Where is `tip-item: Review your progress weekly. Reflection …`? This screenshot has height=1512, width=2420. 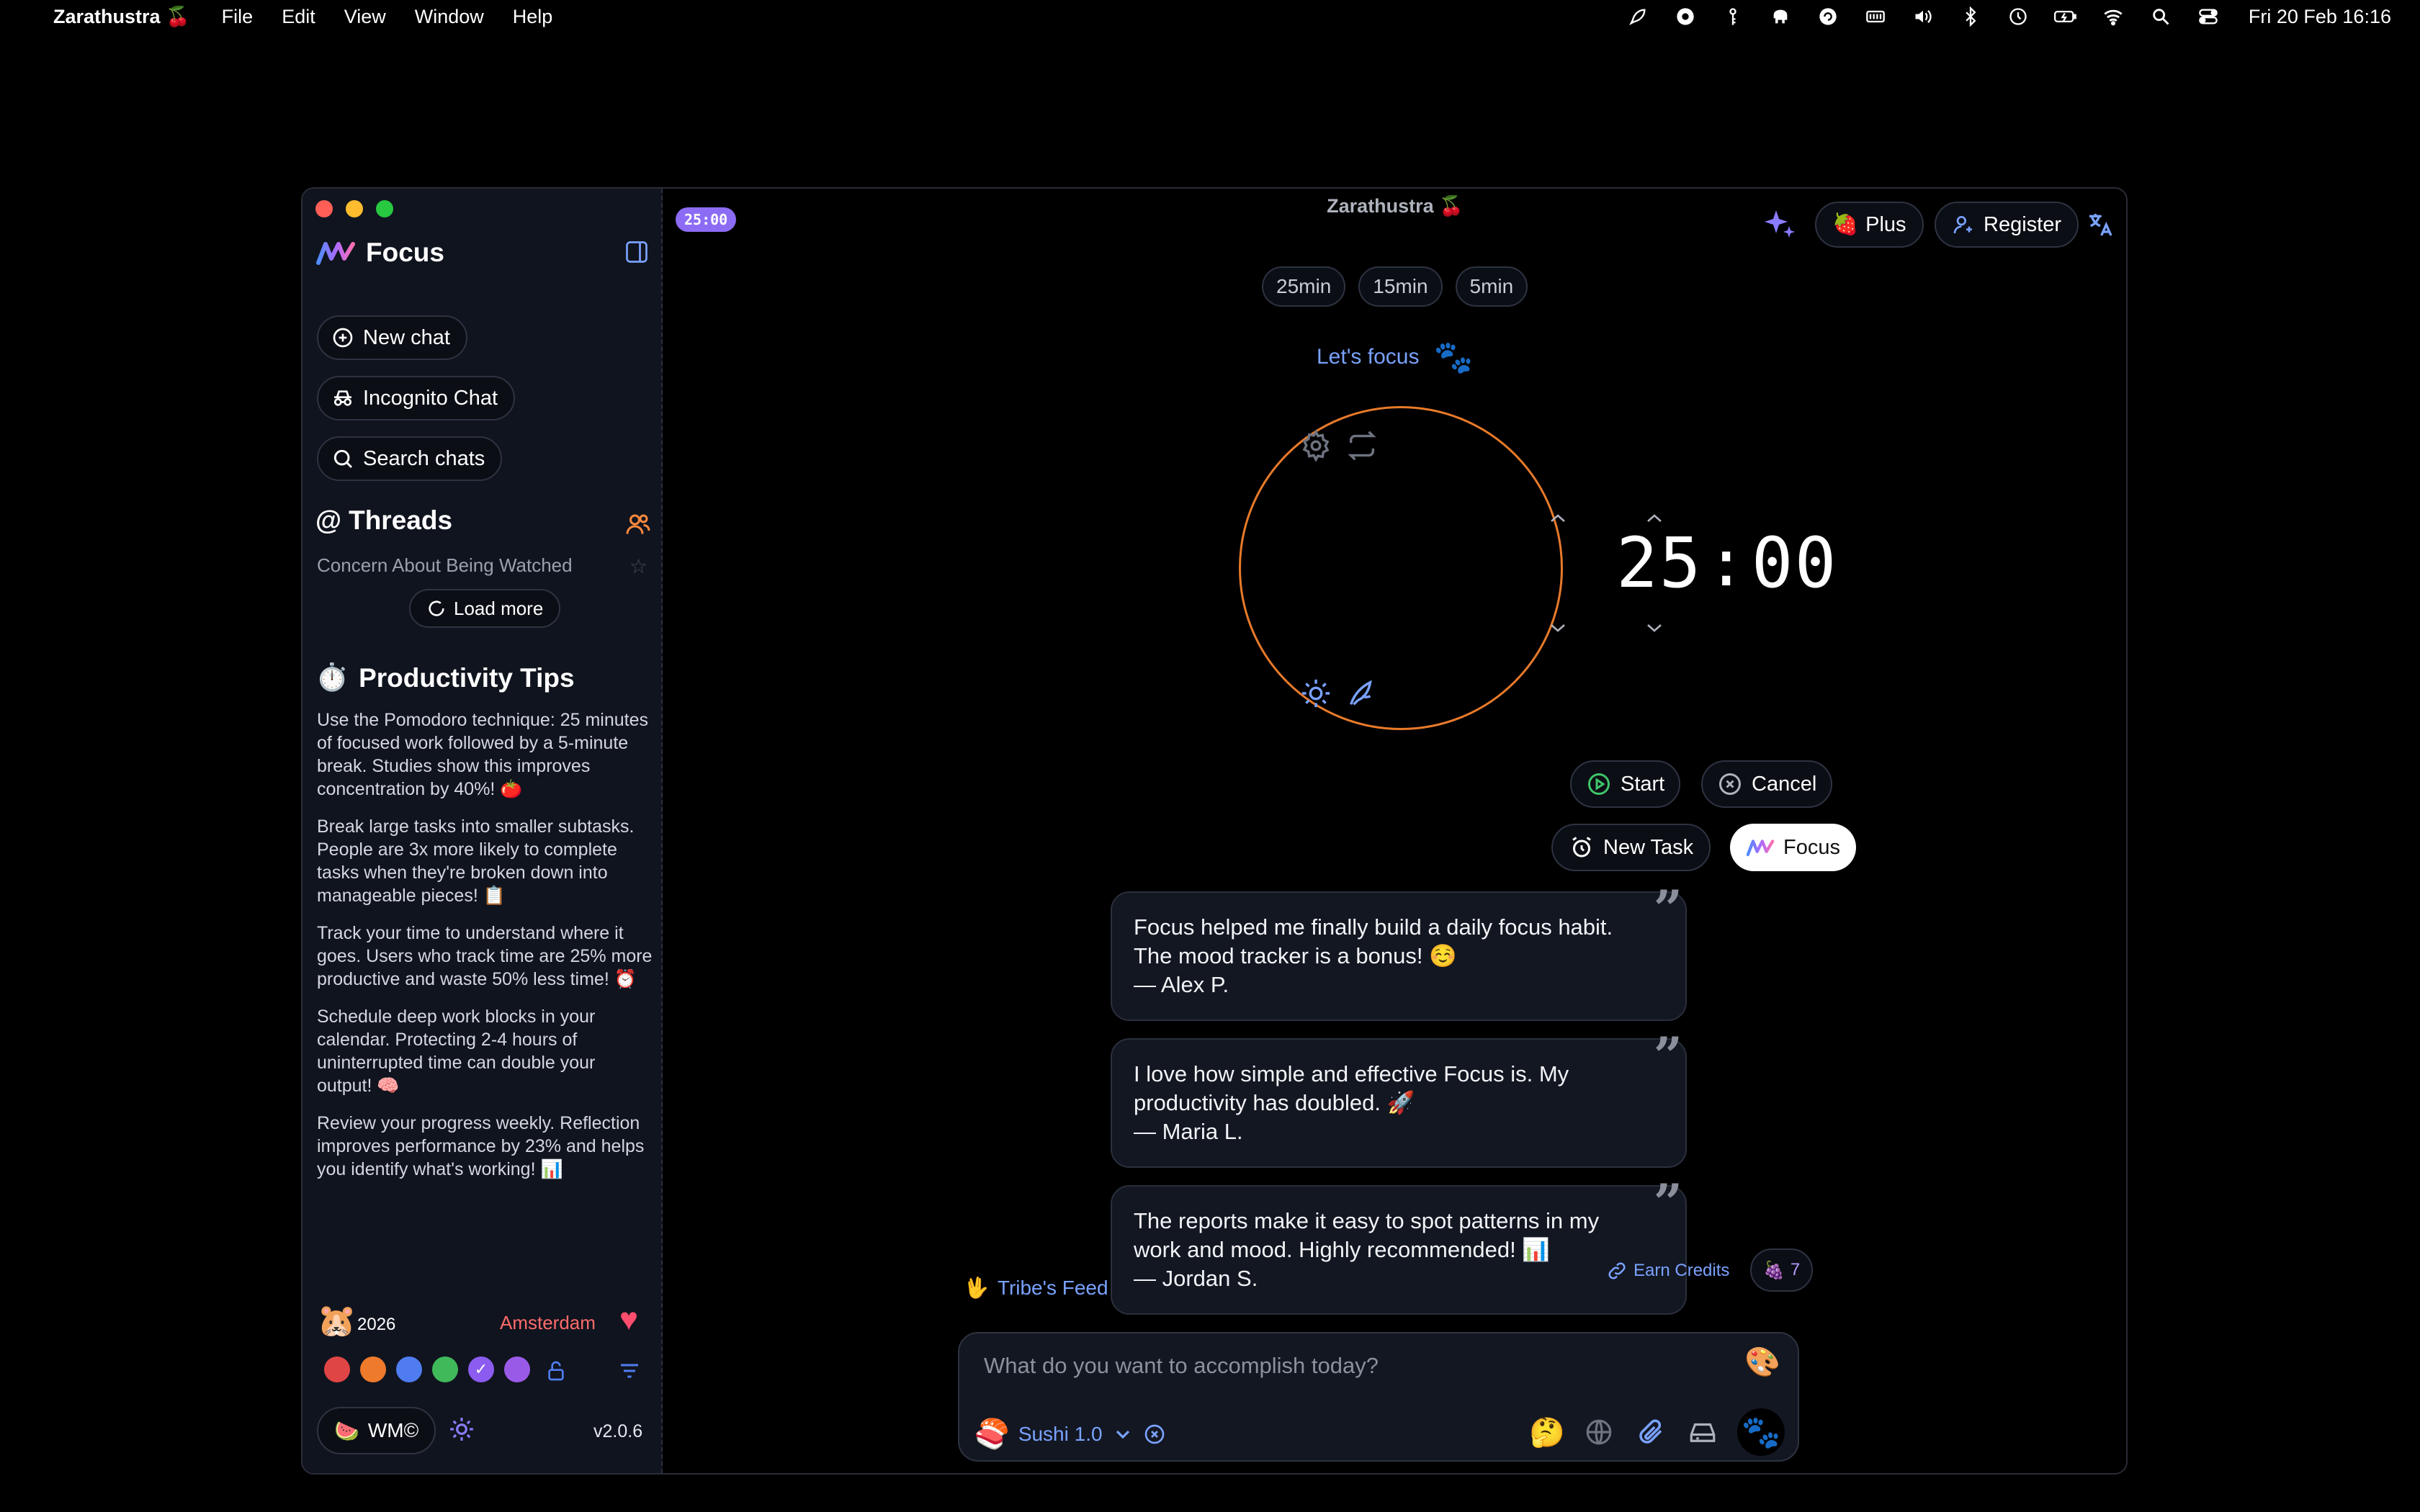
tip-item: Review your progress weekly. Reflection … is located at coordinates (481, 1146).